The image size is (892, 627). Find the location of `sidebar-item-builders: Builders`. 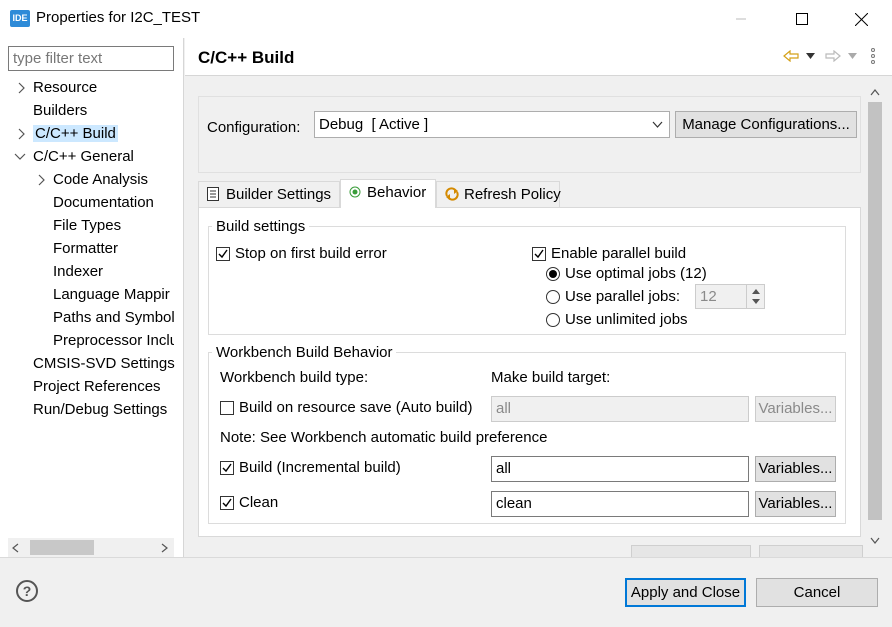

sidebar-item-builders: Builders is located at coordinates (60, 111).